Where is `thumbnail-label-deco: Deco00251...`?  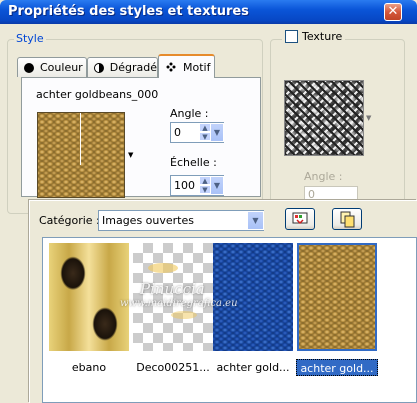 thumbnail-label-deco: Deco00251... is located at coordinates (173, 367).